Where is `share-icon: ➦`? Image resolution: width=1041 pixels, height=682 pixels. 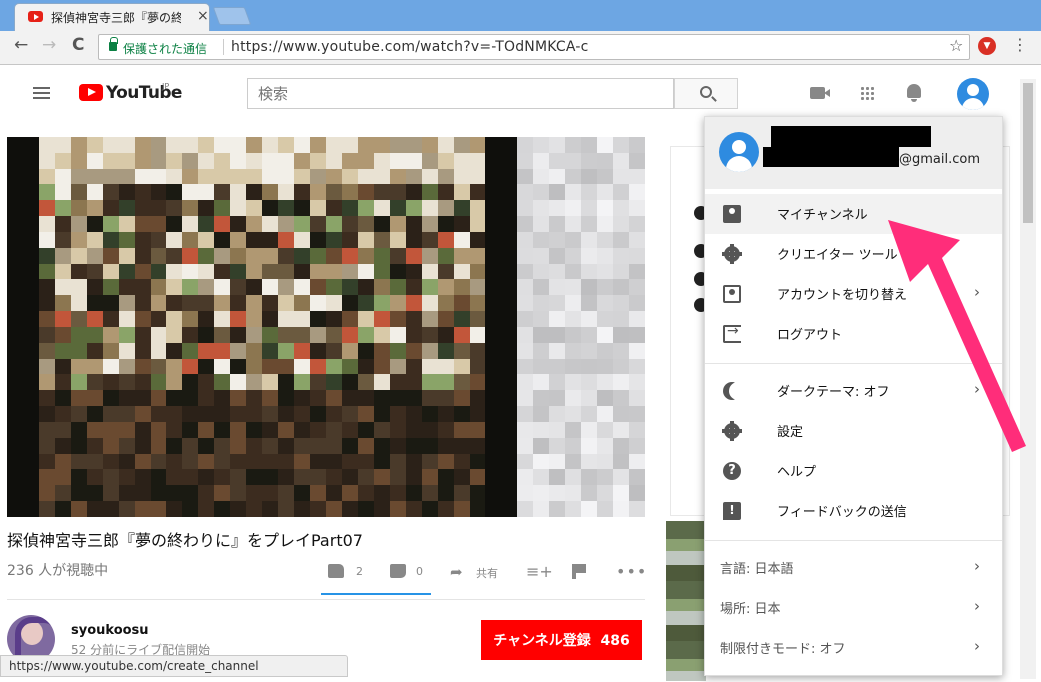 share-icon: ➦ is located at coordinates (456, 572).